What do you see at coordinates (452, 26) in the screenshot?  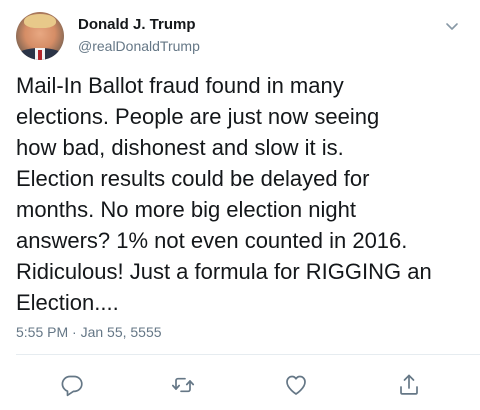 I see `chevron-down-icon` at bounding box center [452, 26].